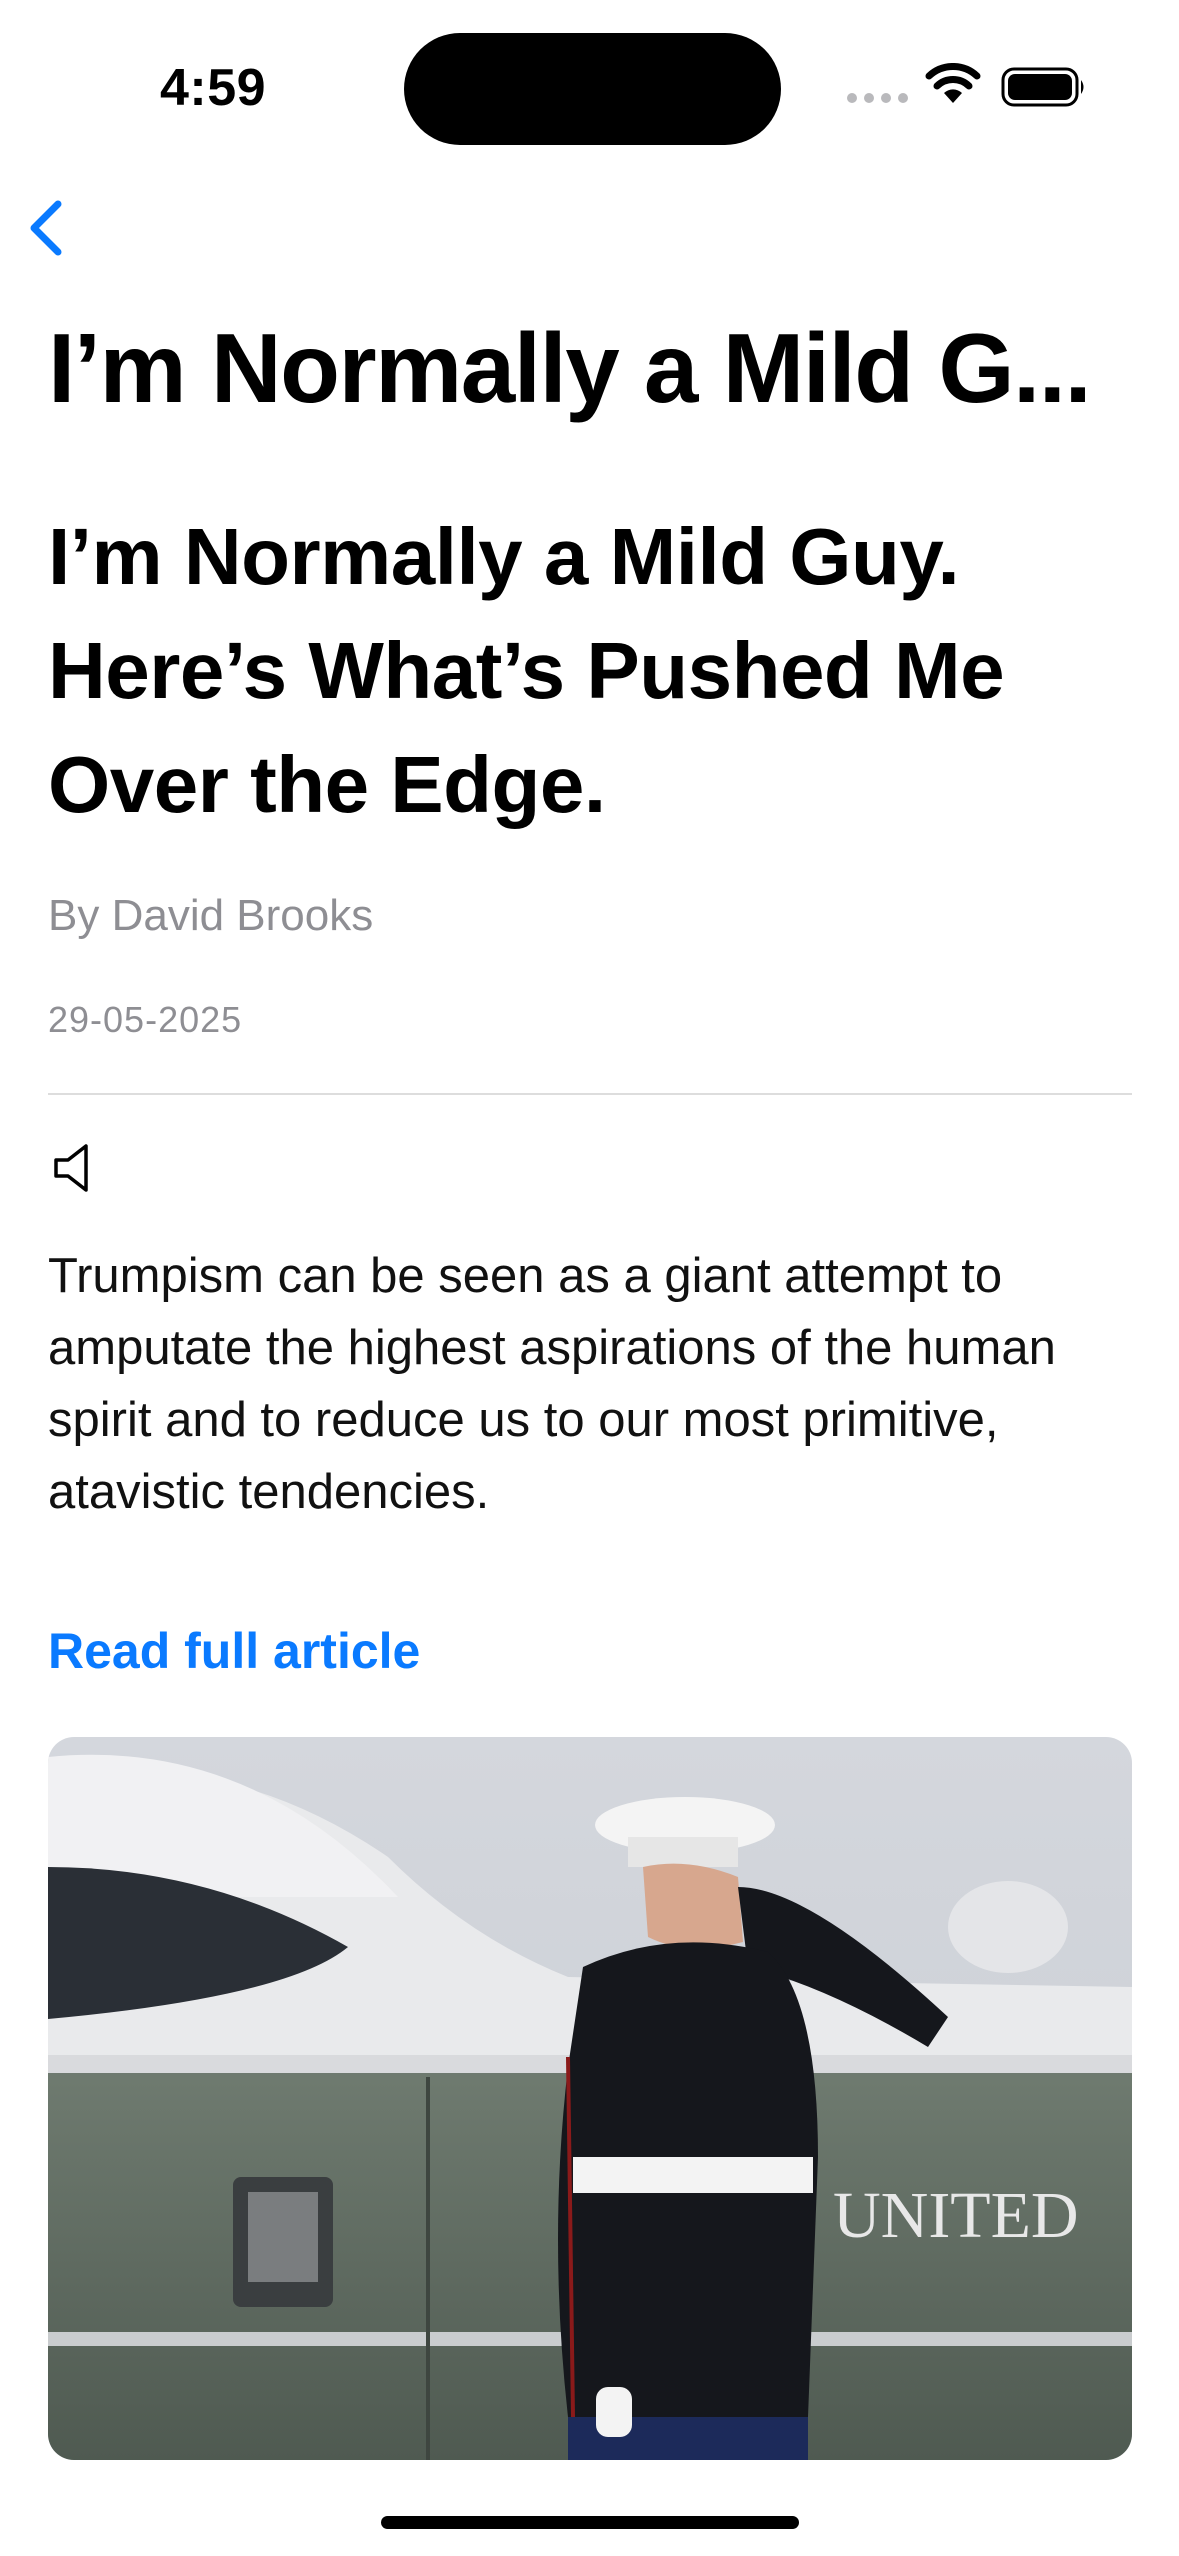  Describe the element at coordinates (956, 2215) in the screenshot. I see `image-text: UNITED` at that location.